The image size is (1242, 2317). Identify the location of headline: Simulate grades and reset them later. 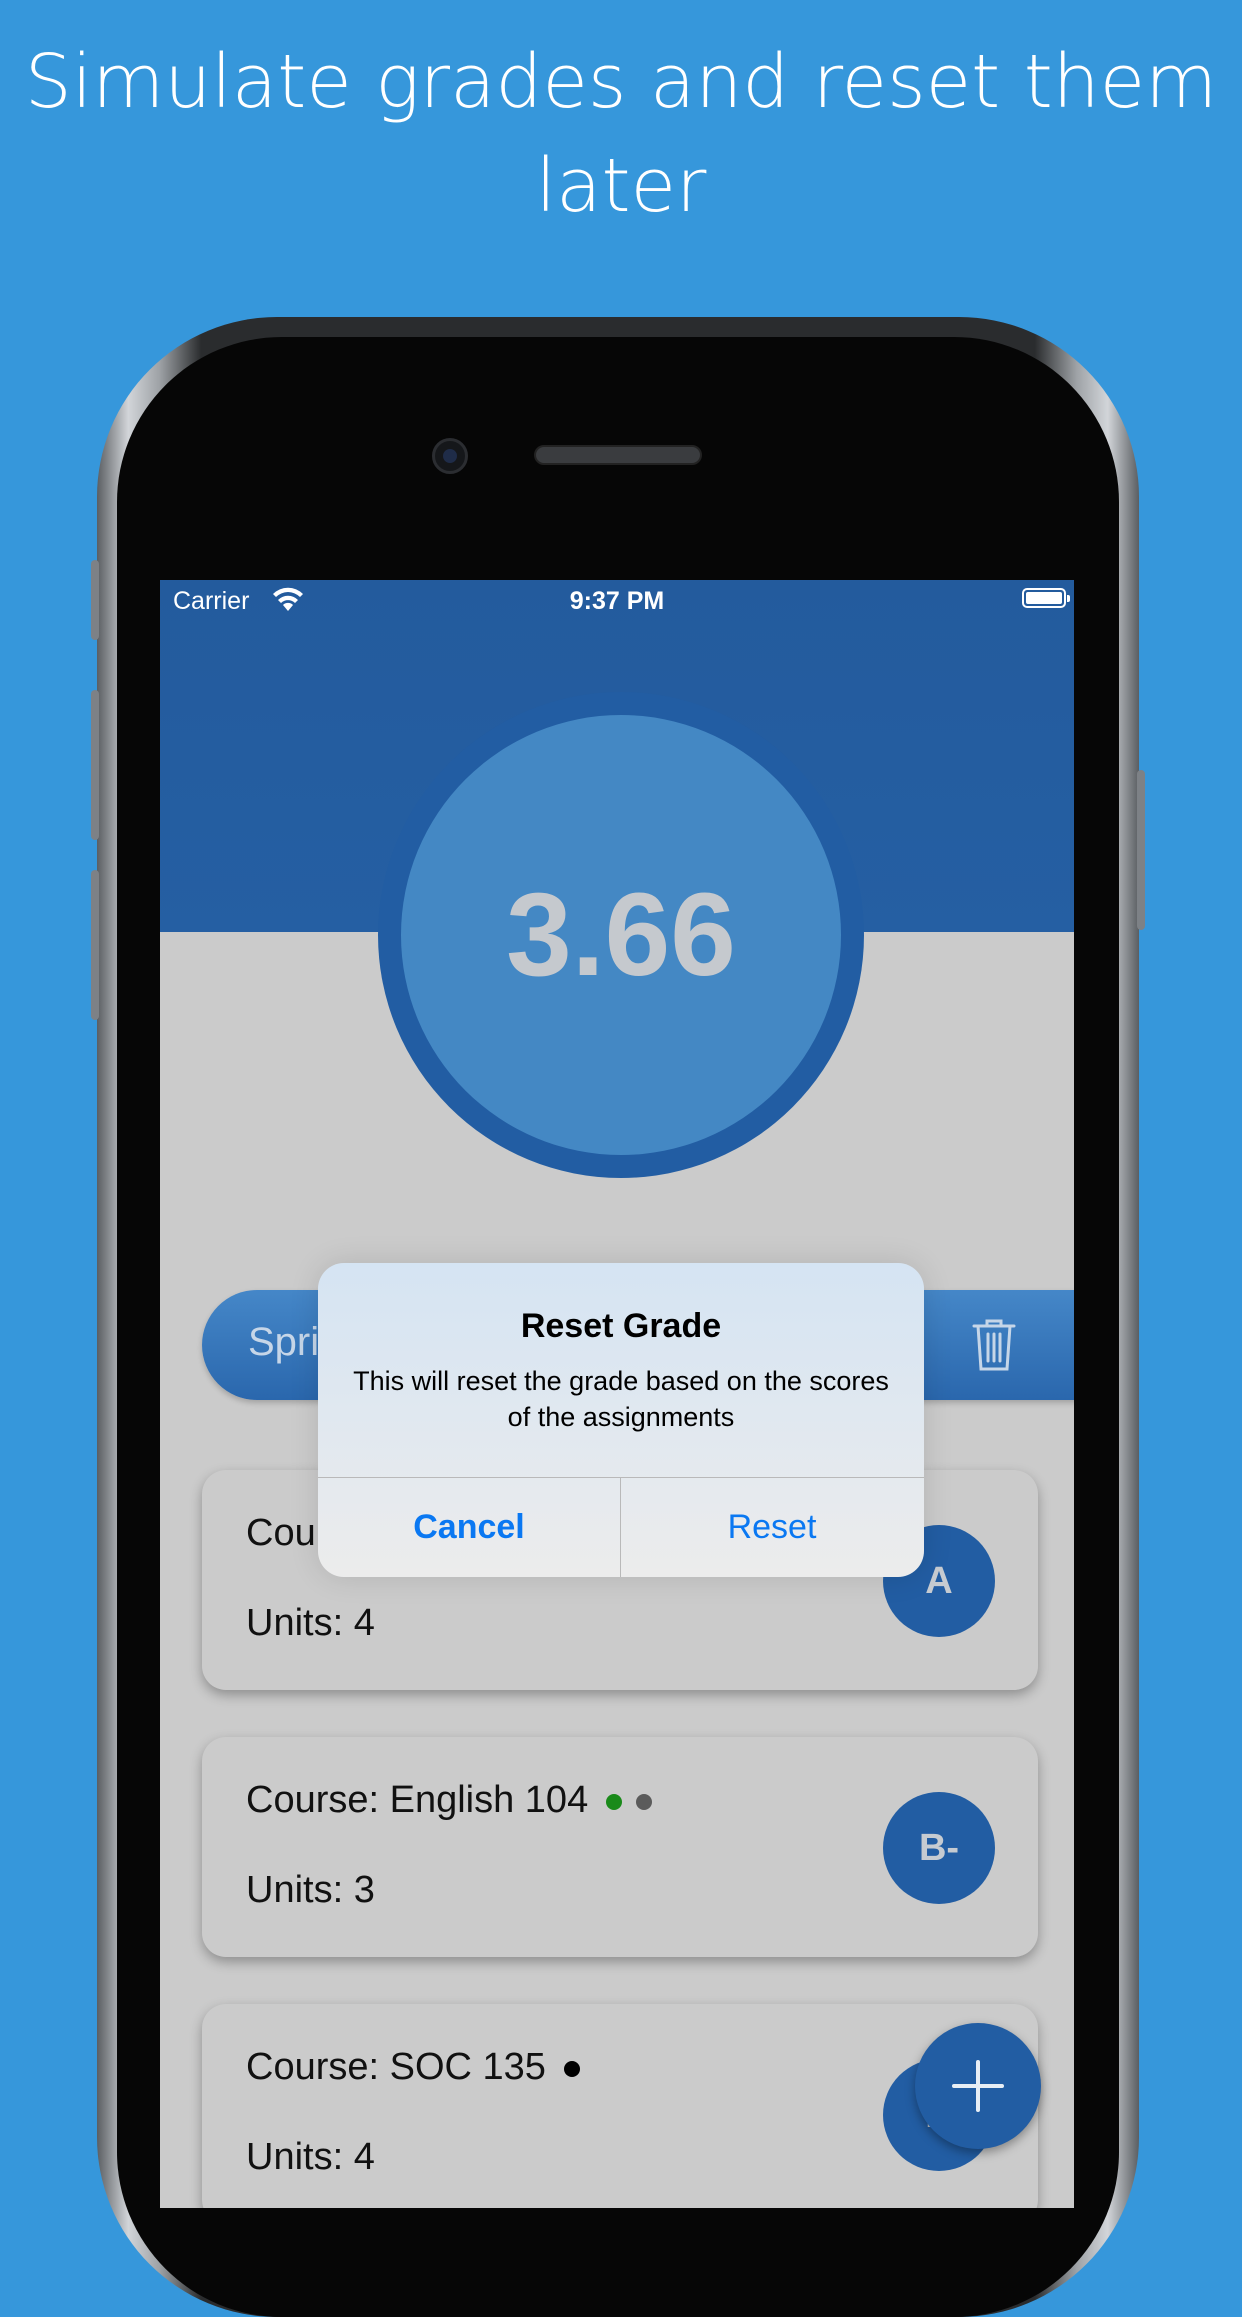
(621, 134).